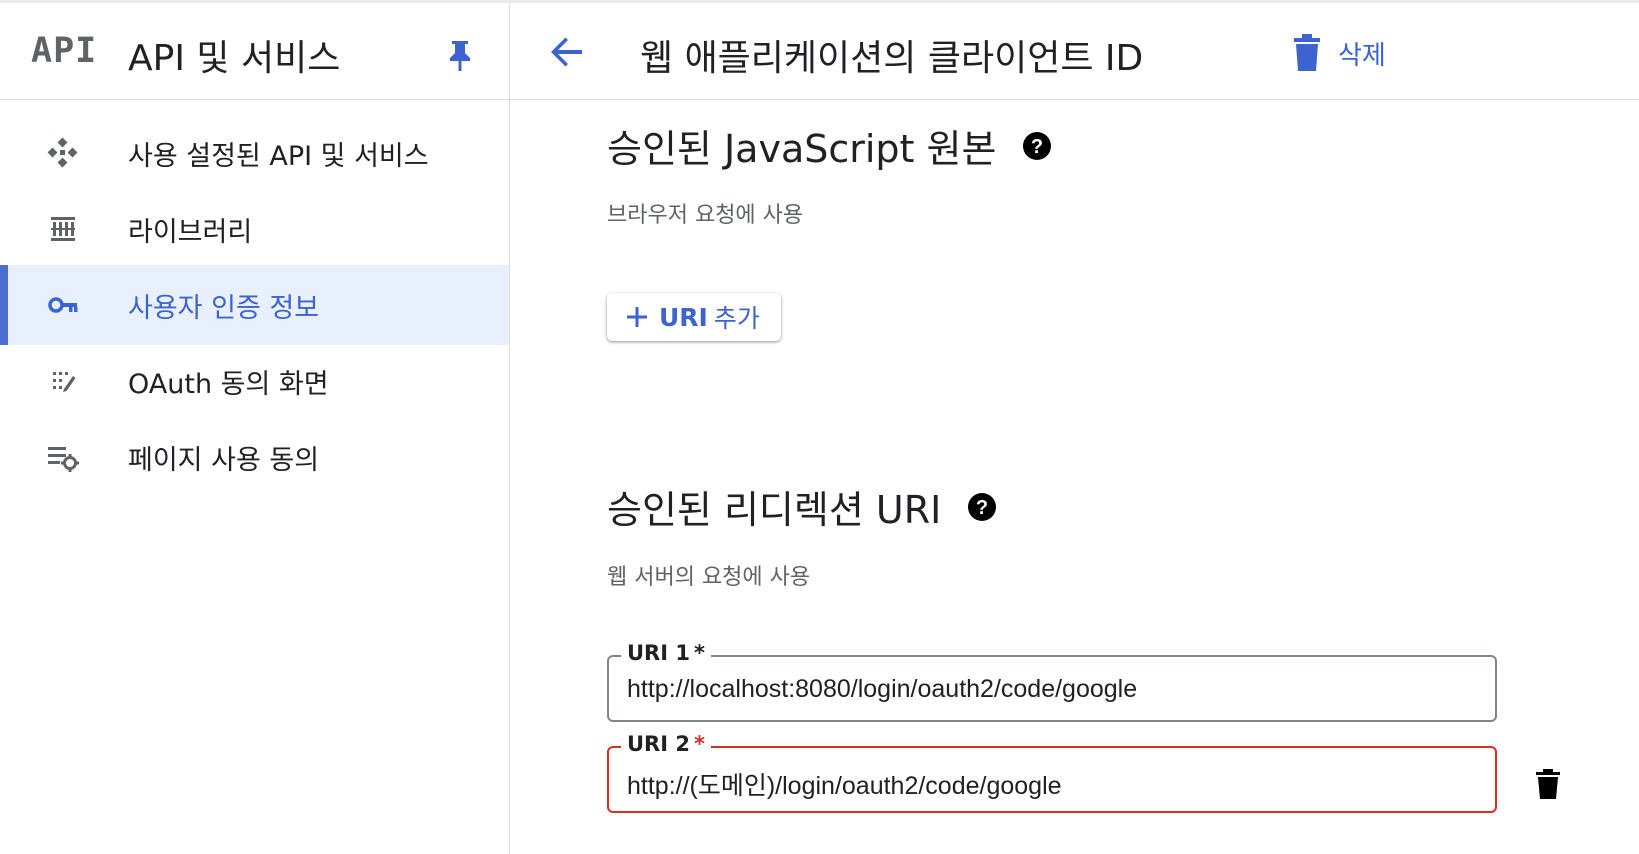 The image size is (1639, 854). What do you see at coordinates (666, 653) in the screenshot?
I see `uri-1-label: URI 1 *` at bounding box center [666, 653].